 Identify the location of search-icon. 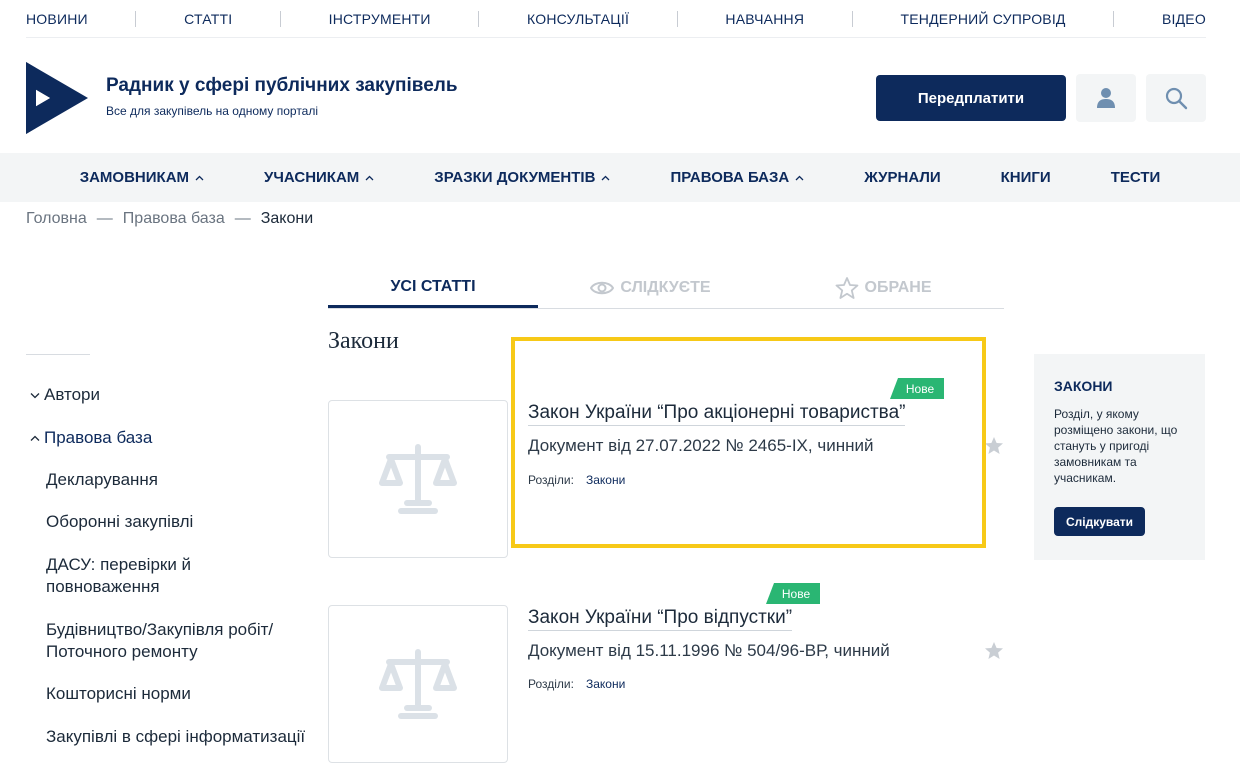
(1176, 98).